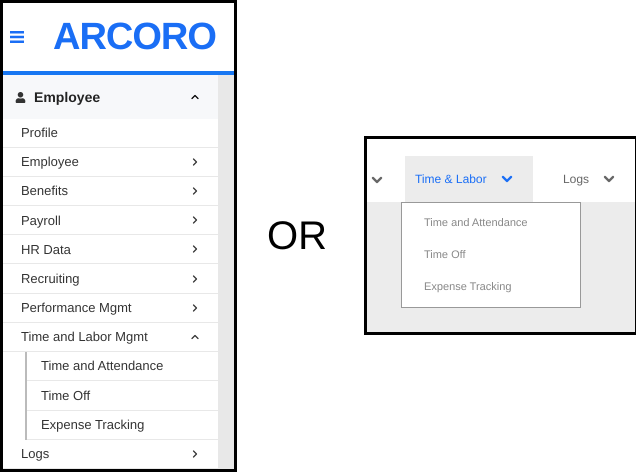 The image size is (636, 472). Describe the element at coordinates (469, 179) in the screenshot. I see `nav-tab: Time & Labor` at that location.